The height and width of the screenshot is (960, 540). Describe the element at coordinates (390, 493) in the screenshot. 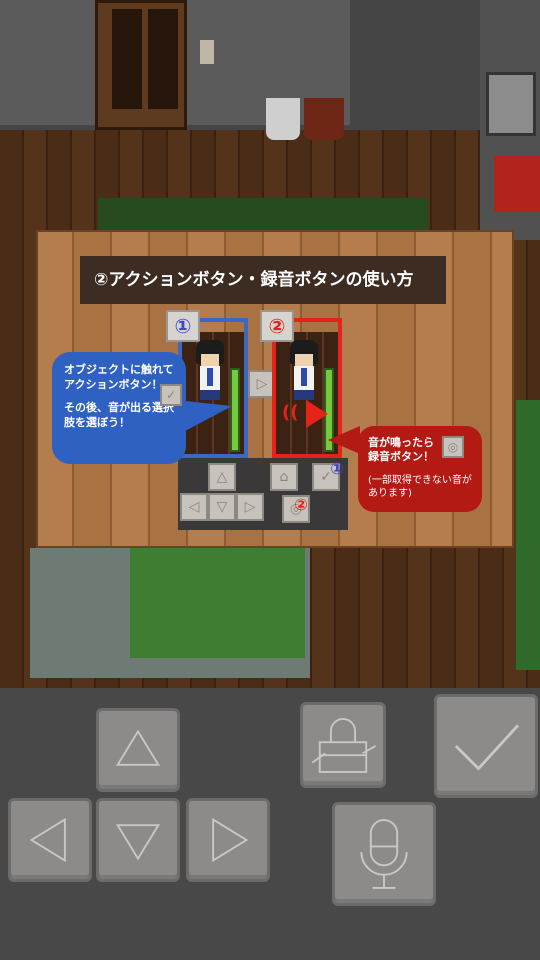

I see `record-bubble-note2: あります)` at that location.